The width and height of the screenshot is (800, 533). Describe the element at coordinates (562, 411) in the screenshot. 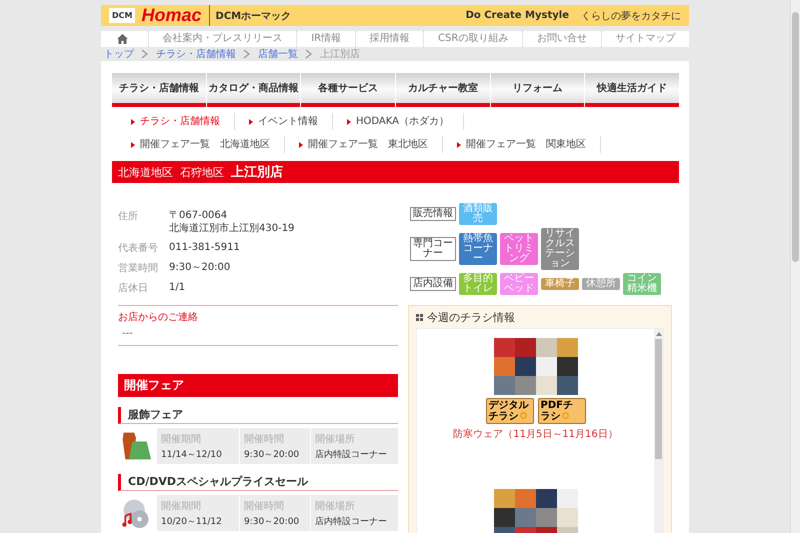

I see `flyer-button: PDFチラシ` at that location.